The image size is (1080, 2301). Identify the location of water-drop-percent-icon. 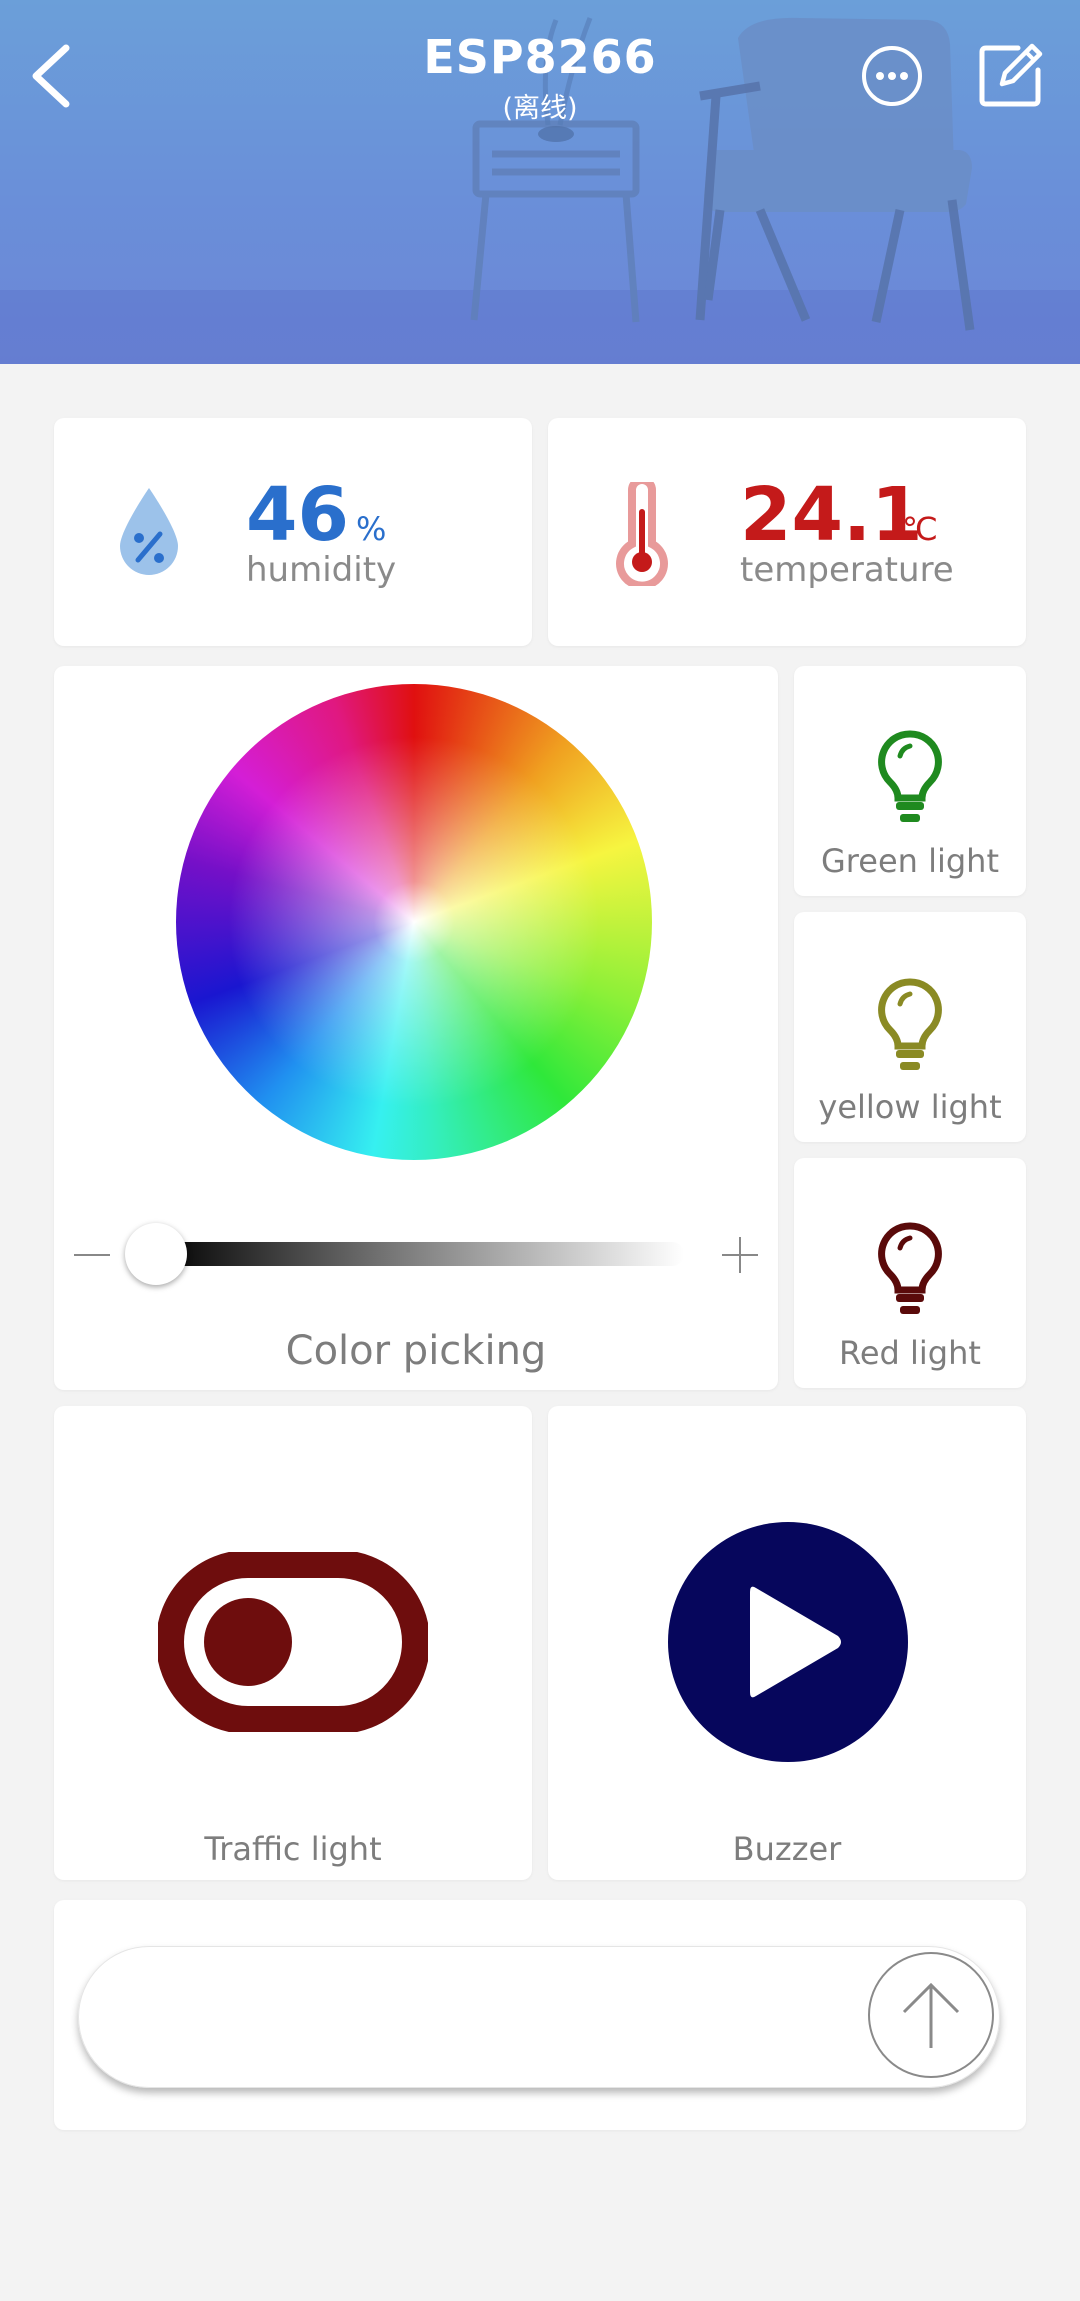
(149, 531).